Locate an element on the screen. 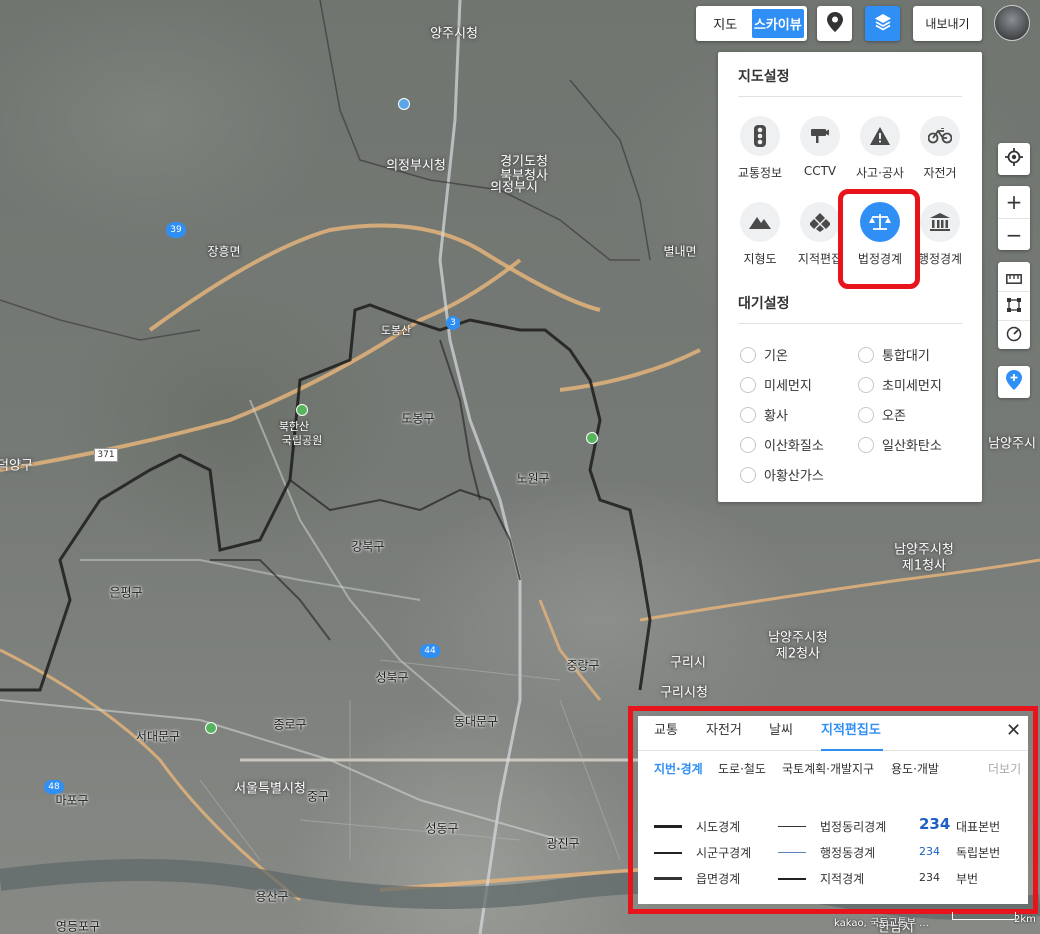 This screenshot has width=1040, height=934. radio-label: 초미세먼지 is located at coordinates (912, 386).